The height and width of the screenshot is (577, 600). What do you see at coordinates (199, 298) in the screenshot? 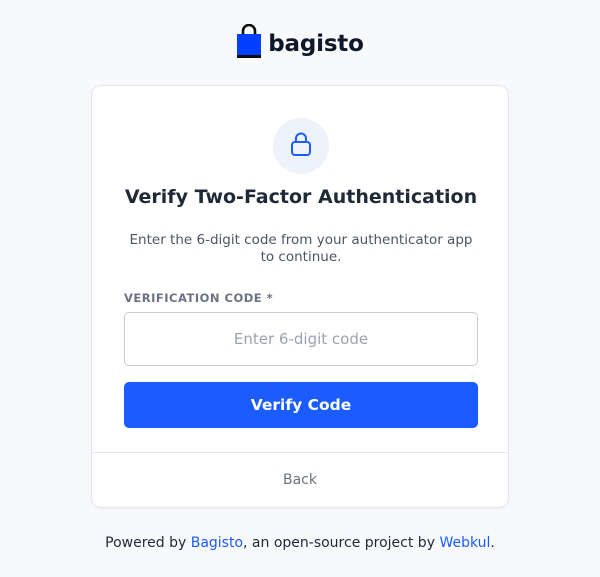
I see `verification-code-label: VERIFICATION CODE *` at bounding box center [199, 298].